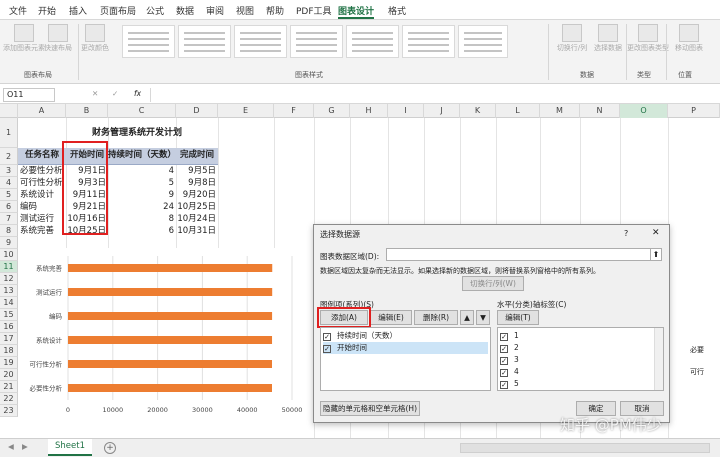  What do you see at coordinates (41, 171) in the screenshot?
I see `cell-task: 必要性分析` at bounding box center [41, 171].